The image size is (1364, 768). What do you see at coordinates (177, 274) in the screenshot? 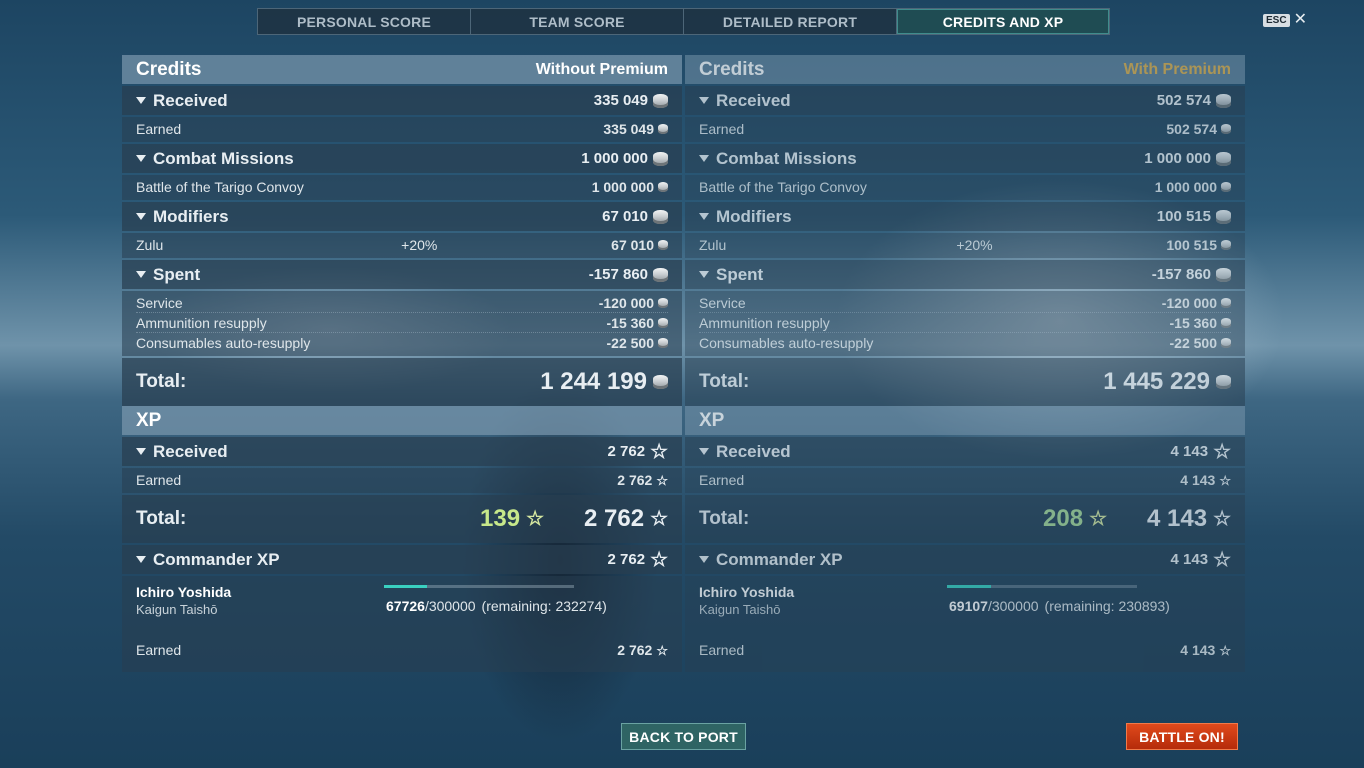
I see `spent-label: Spent` at bounding box center [177, 274].